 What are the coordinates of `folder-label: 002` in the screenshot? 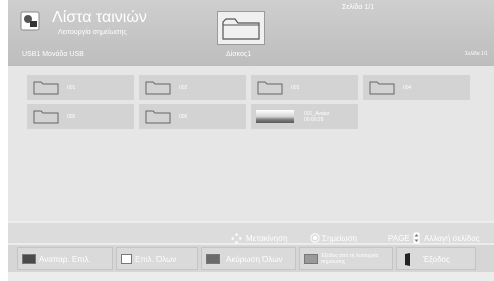 It's located at (183, 88).